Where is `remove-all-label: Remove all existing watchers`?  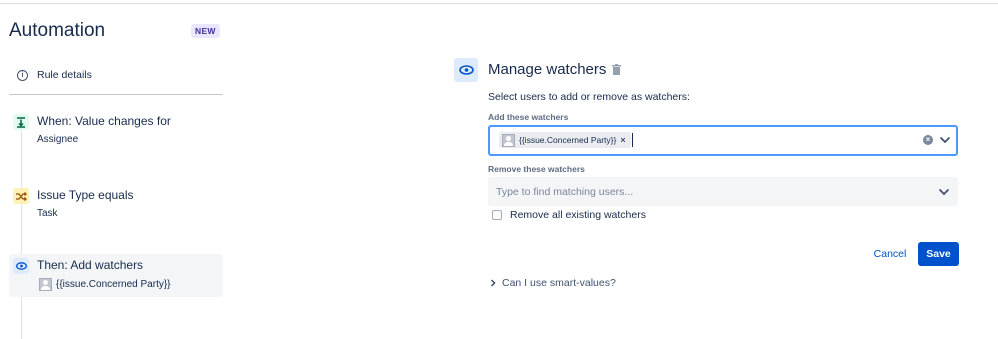
remove-all-label: Remove all existing watchers is located at coordinates (578, 215).